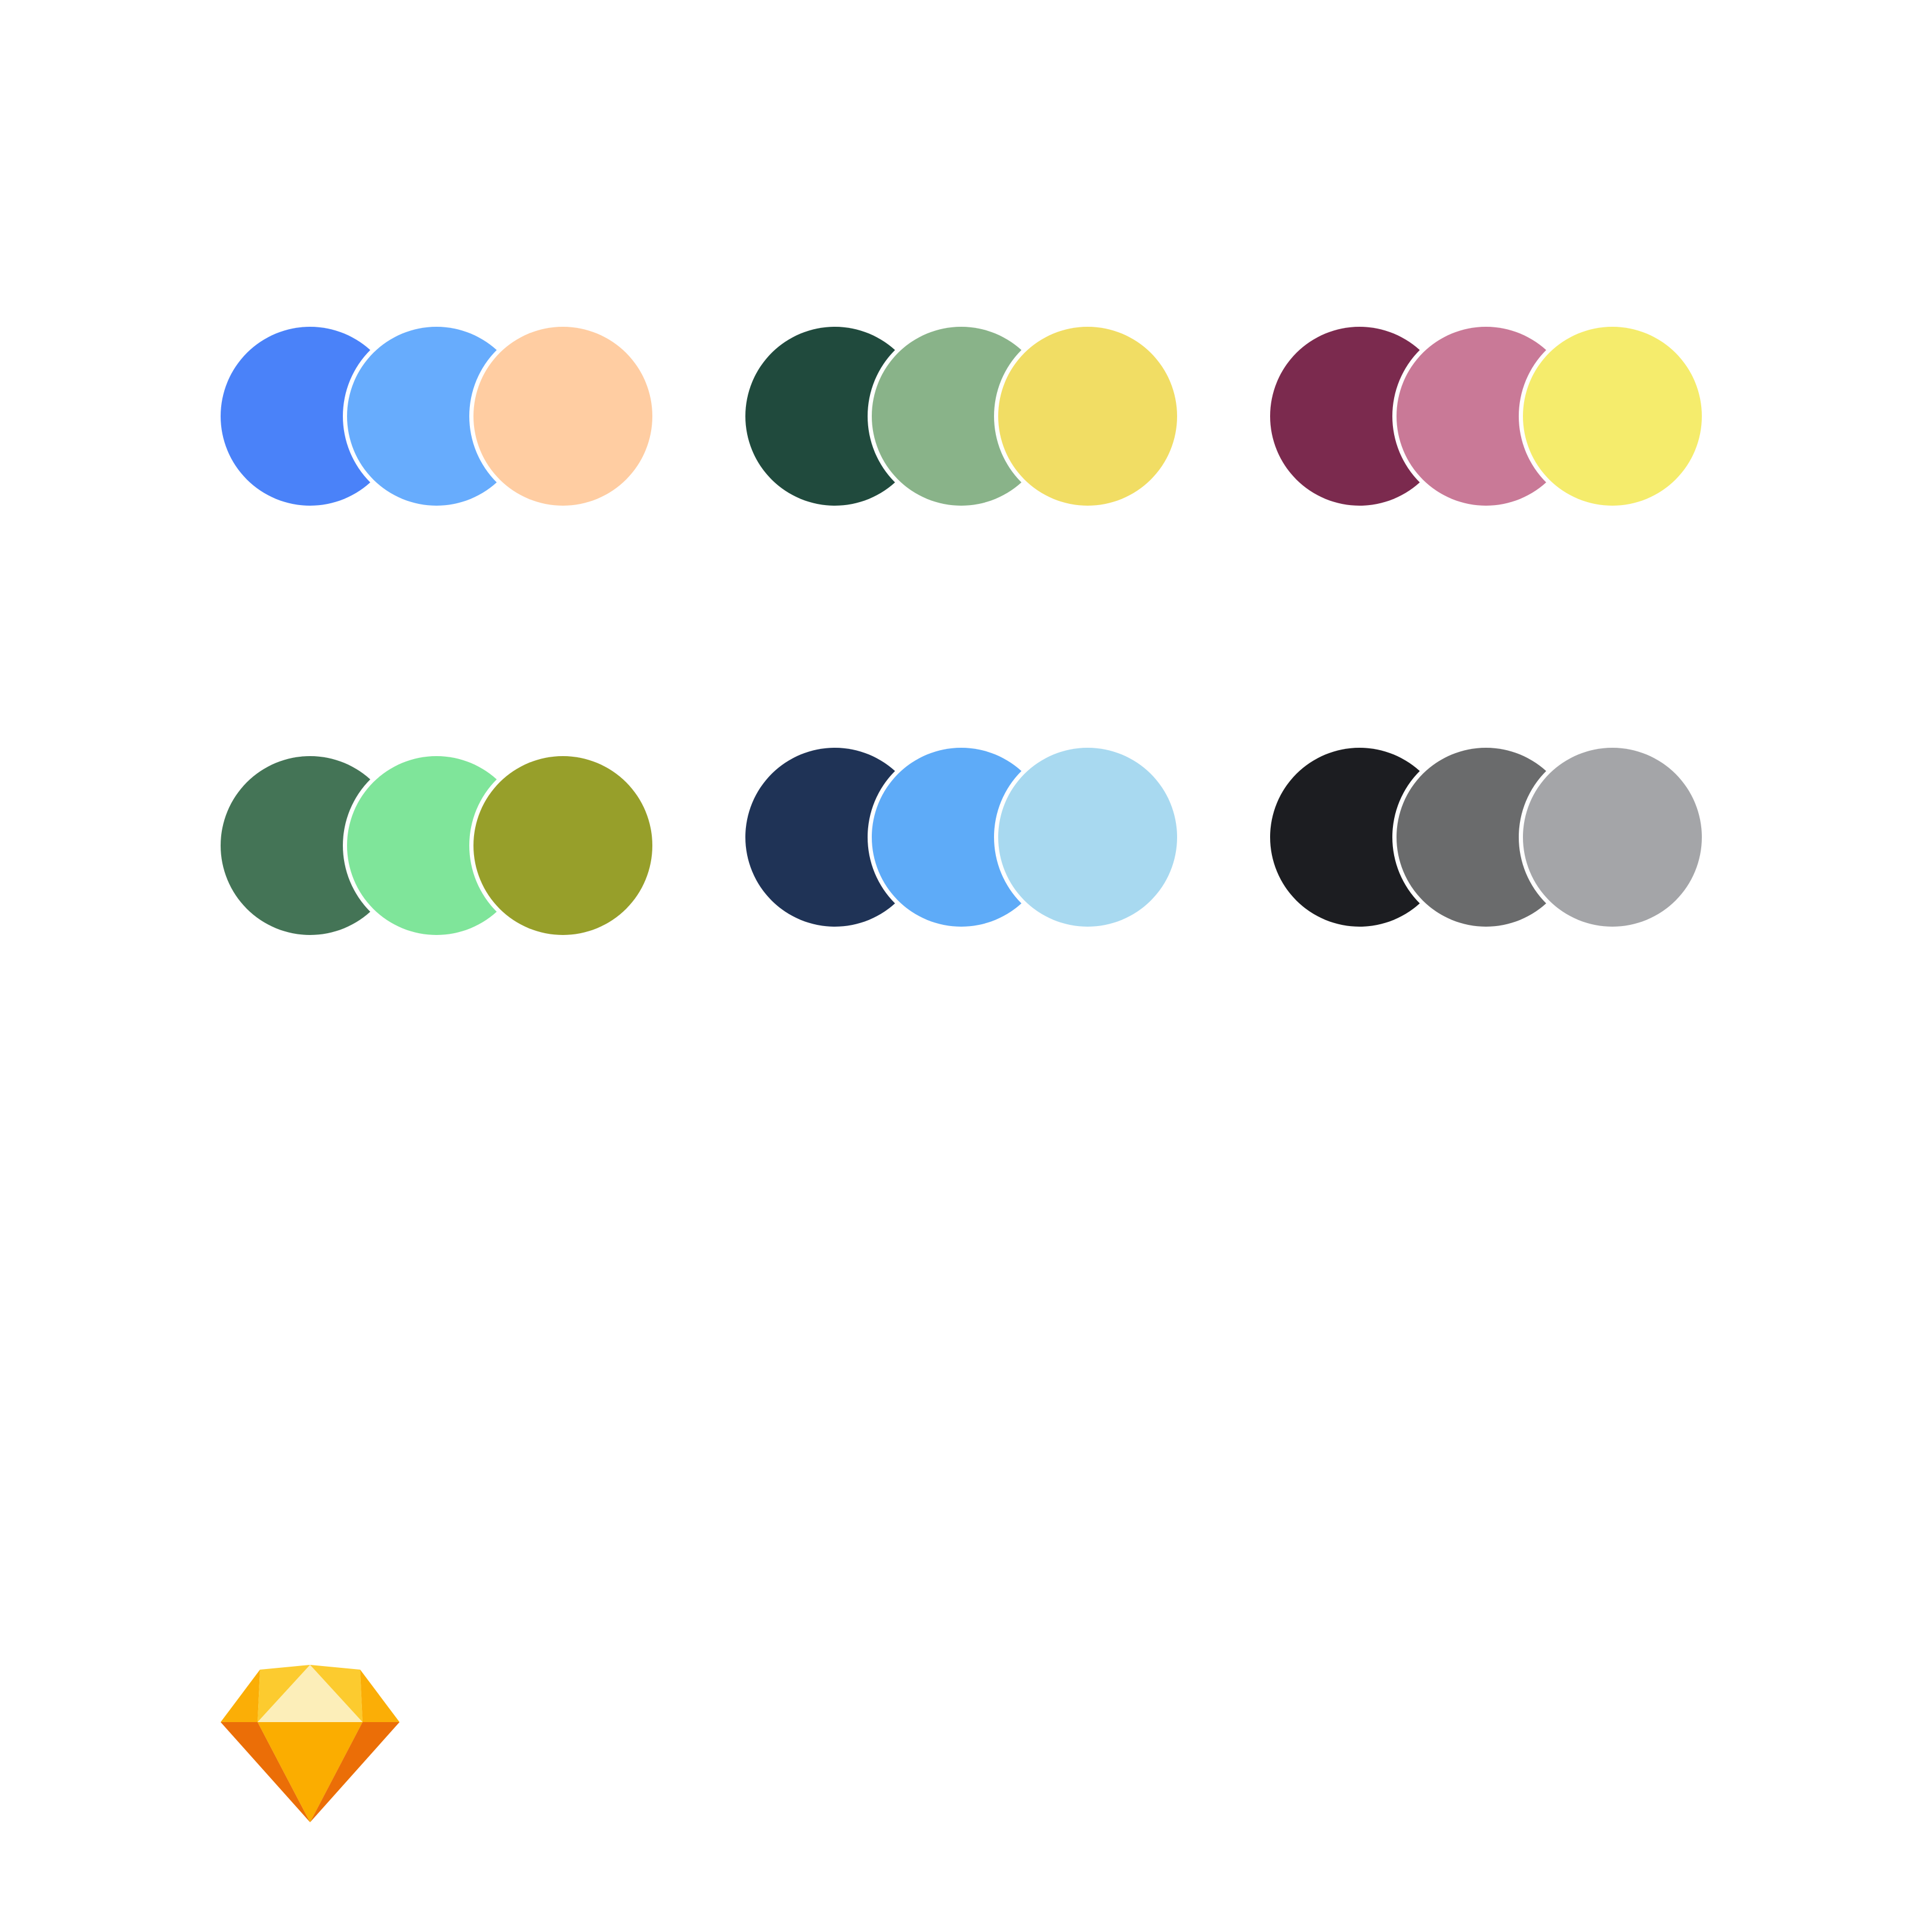  I want to click on logo-top-right-outer, so click(380, 1696).